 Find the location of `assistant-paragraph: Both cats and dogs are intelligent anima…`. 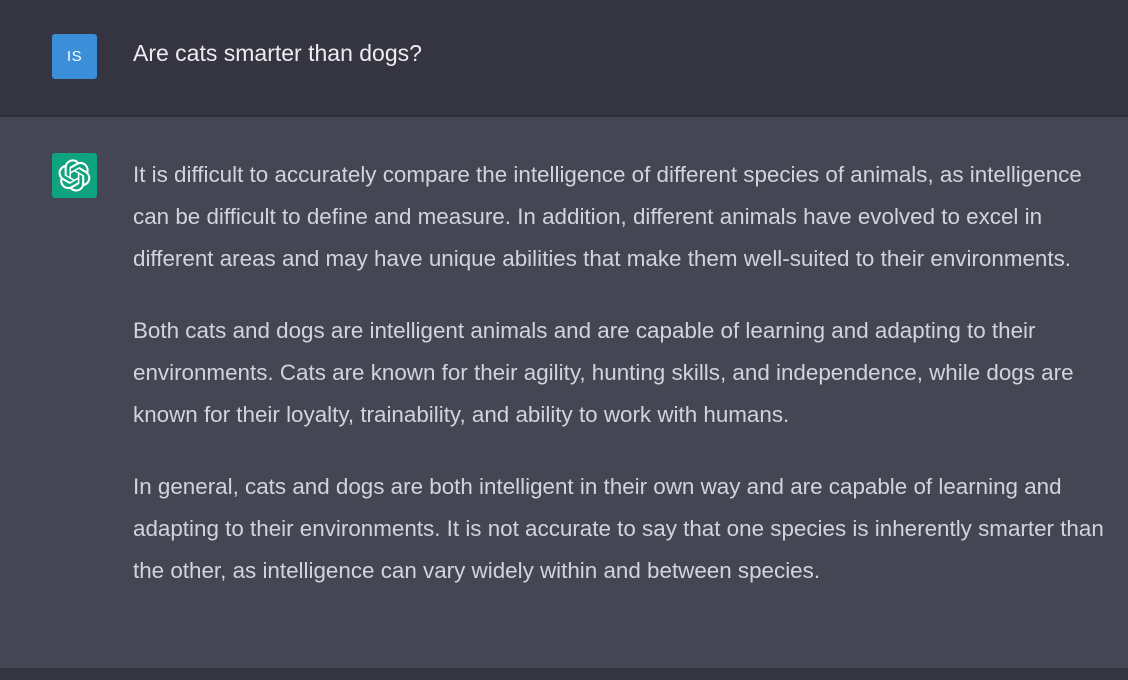

assistant-paragraph: Both cats and dogs are intelligent anima… is located at coordinates (603, 372).